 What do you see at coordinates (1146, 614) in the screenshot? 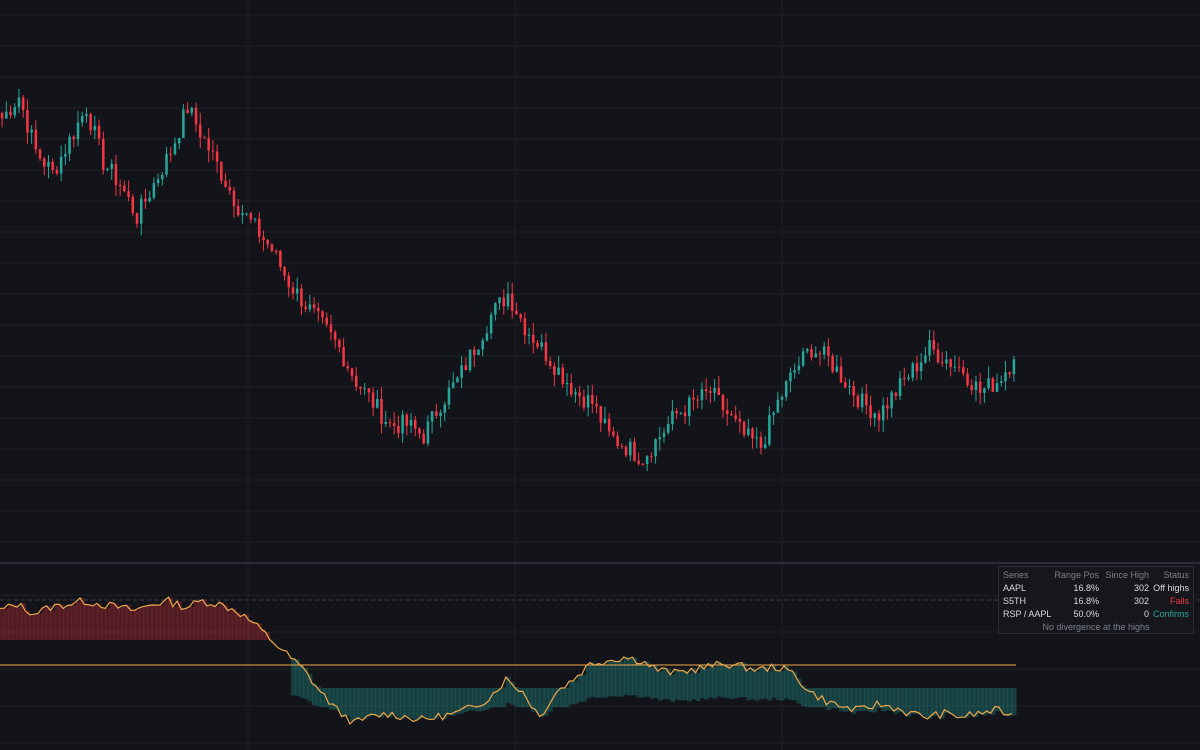
I see `stats-since-high: 0` at bounding box center [1146, 614].